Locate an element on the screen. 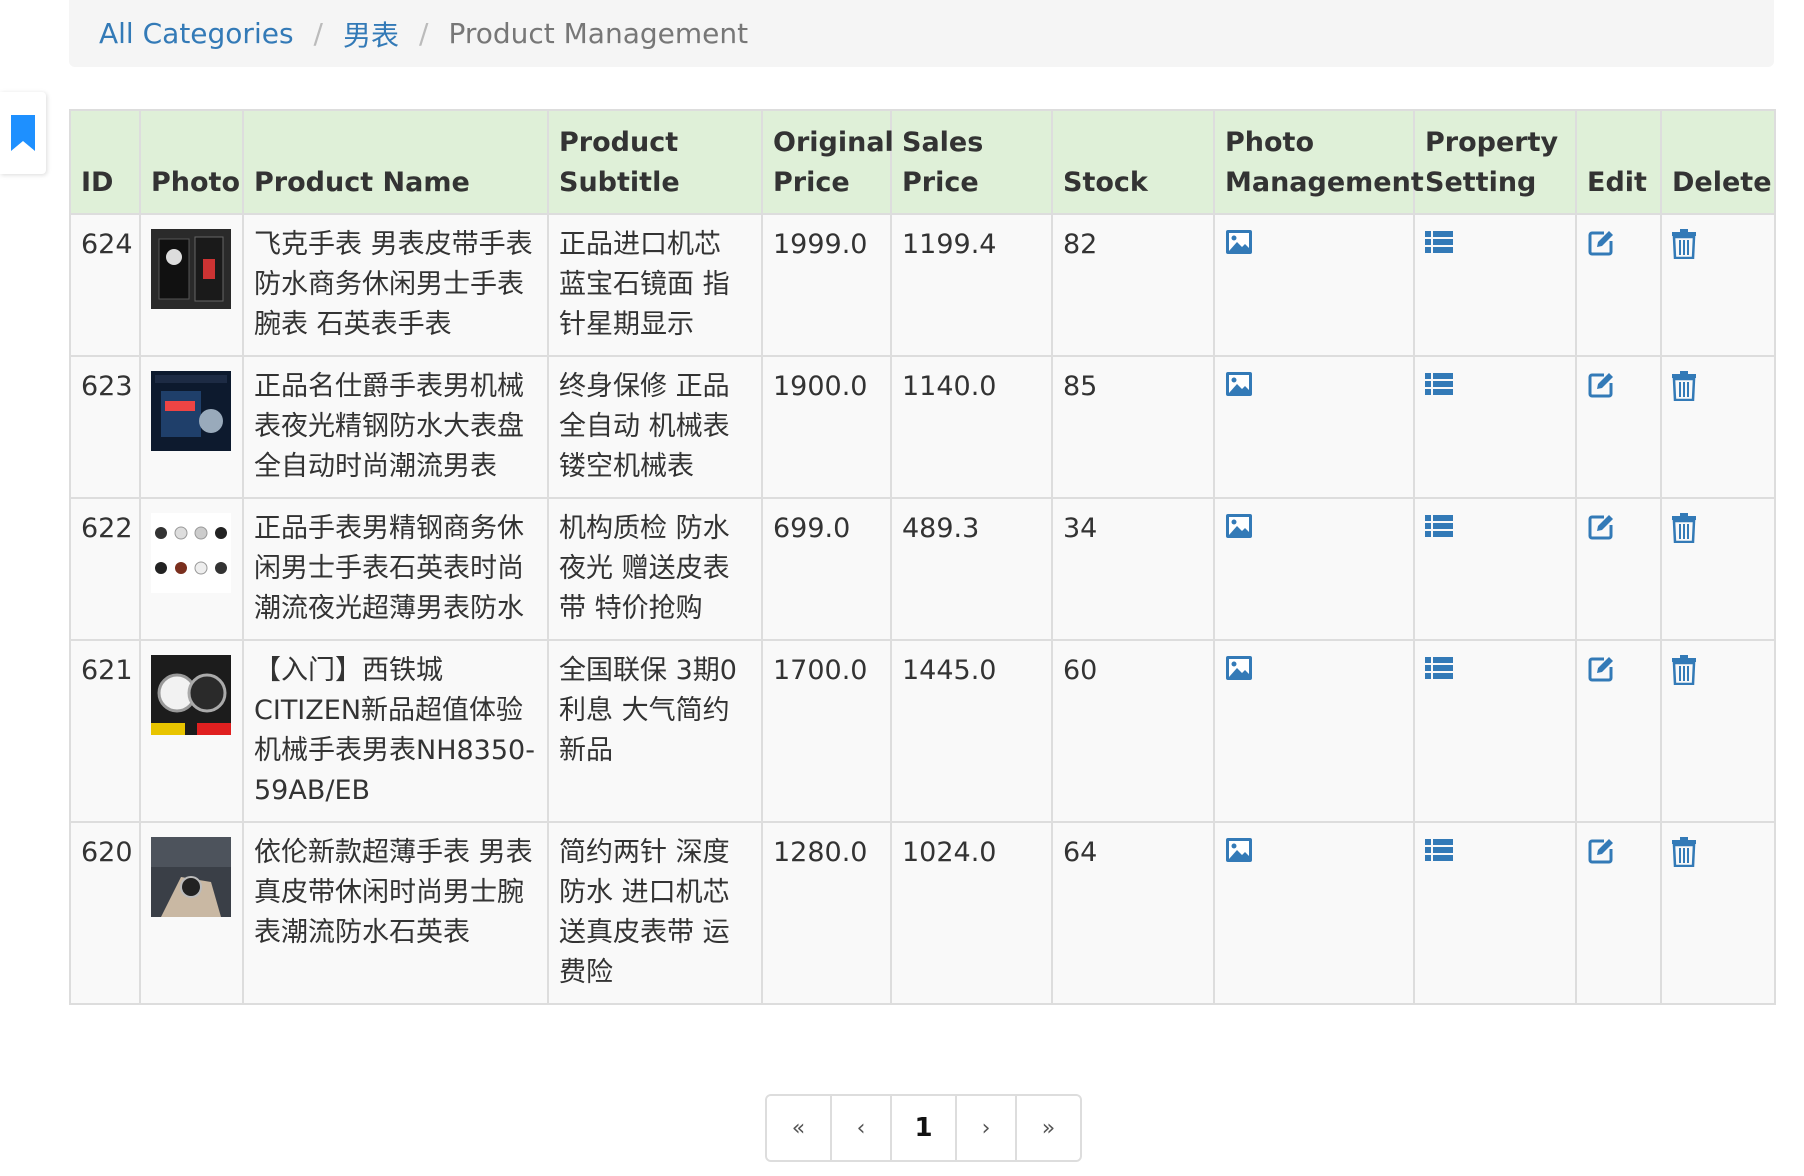  cell-product-name: 【入门】西铁城CITIZEN新品超值体验机械手表男表NH8350-59AB/EB is located at coordinates (395, 731).